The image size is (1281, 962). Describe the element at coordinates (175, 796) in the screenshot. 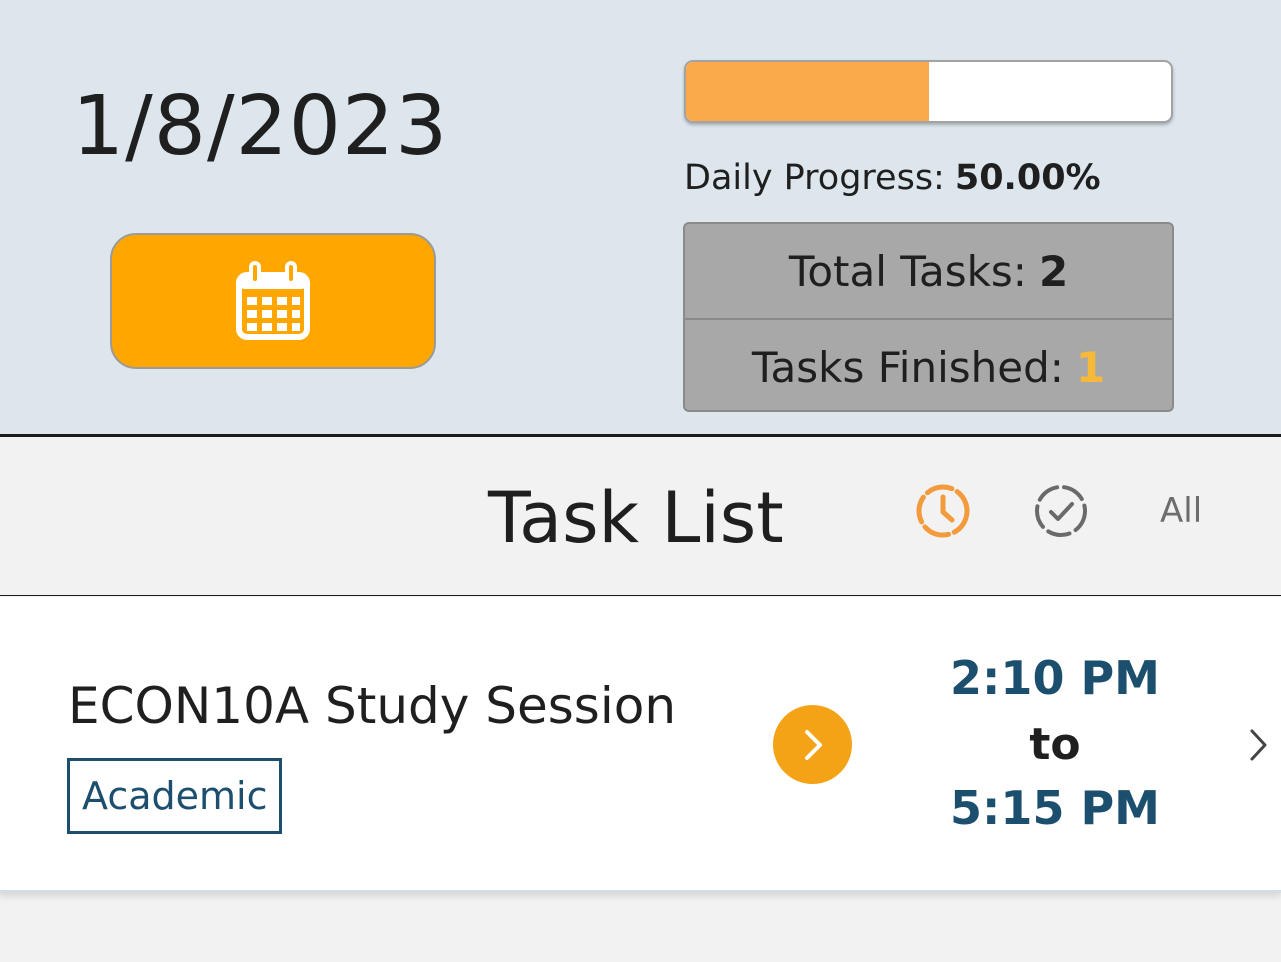

I see `task-category-tag: Academic` at that location.